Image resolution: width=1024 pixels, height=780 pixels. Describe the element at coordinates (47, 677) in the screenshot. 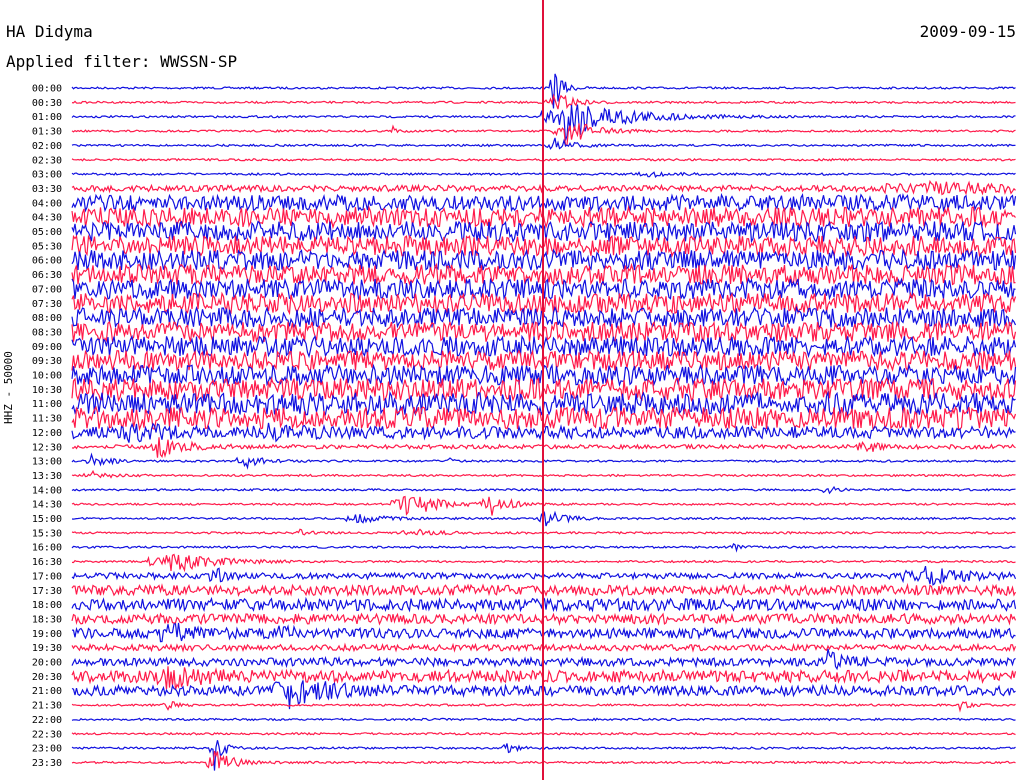

I see `time-label: 20:30` at that location.